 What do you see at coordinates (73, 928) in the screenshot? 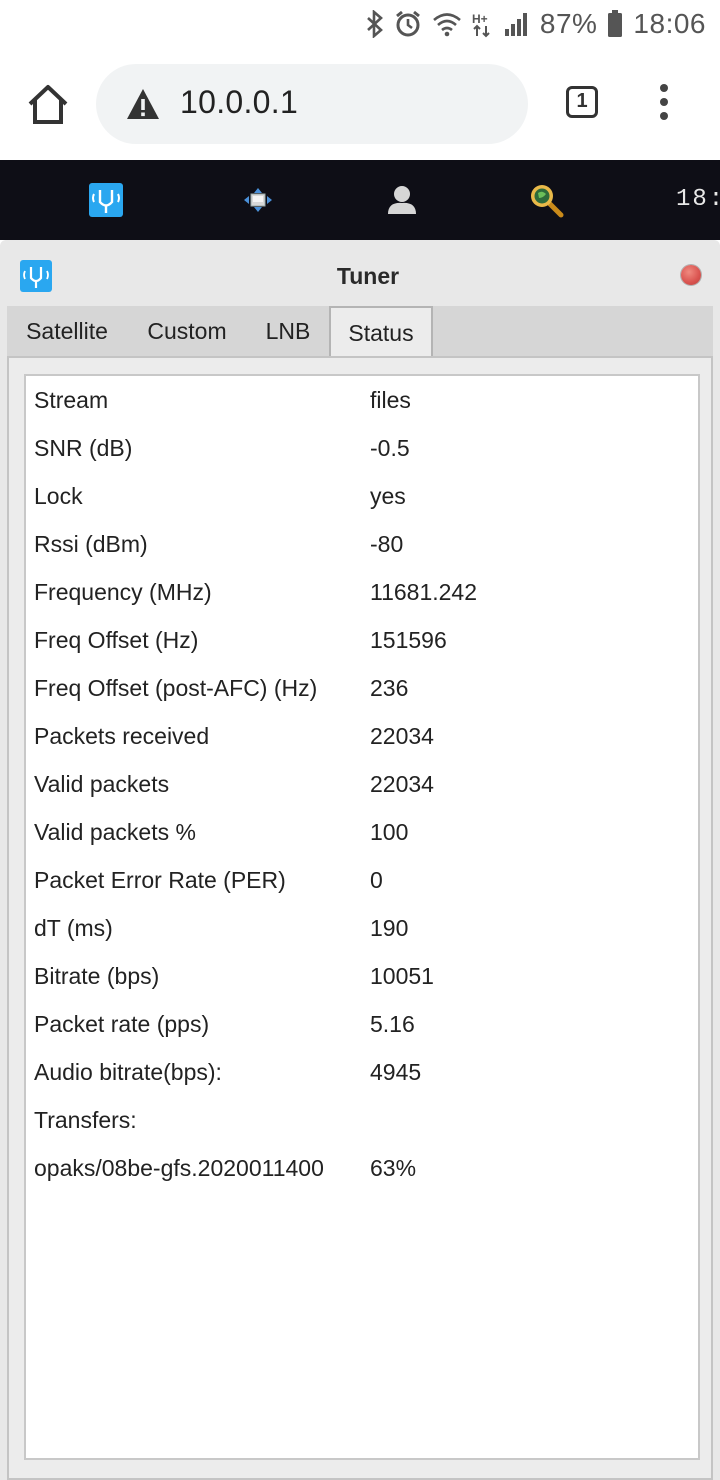
I see `status-label: dT (ms)` at bounding box center [73, 928].